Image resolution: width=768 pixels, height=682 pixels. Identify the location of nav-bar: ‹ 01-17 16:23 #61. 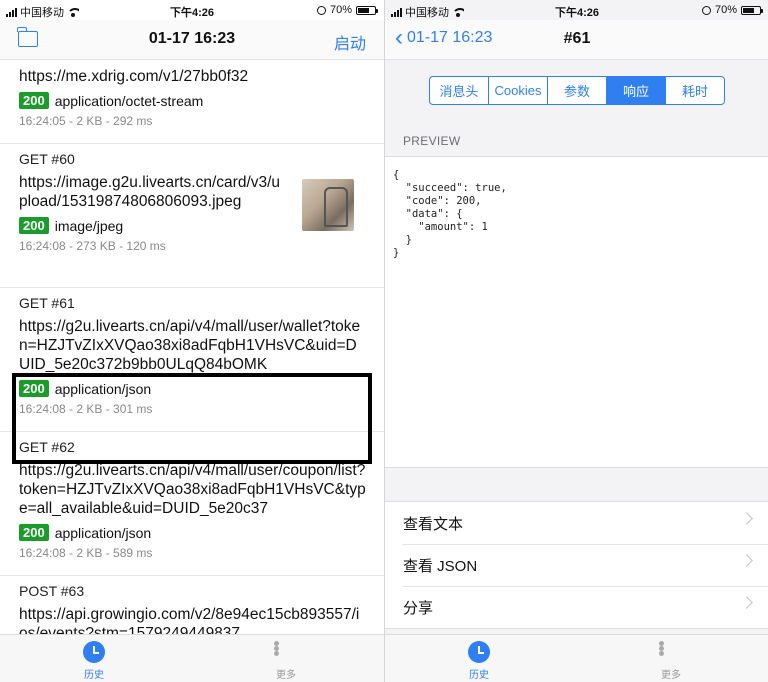
(576, 40).